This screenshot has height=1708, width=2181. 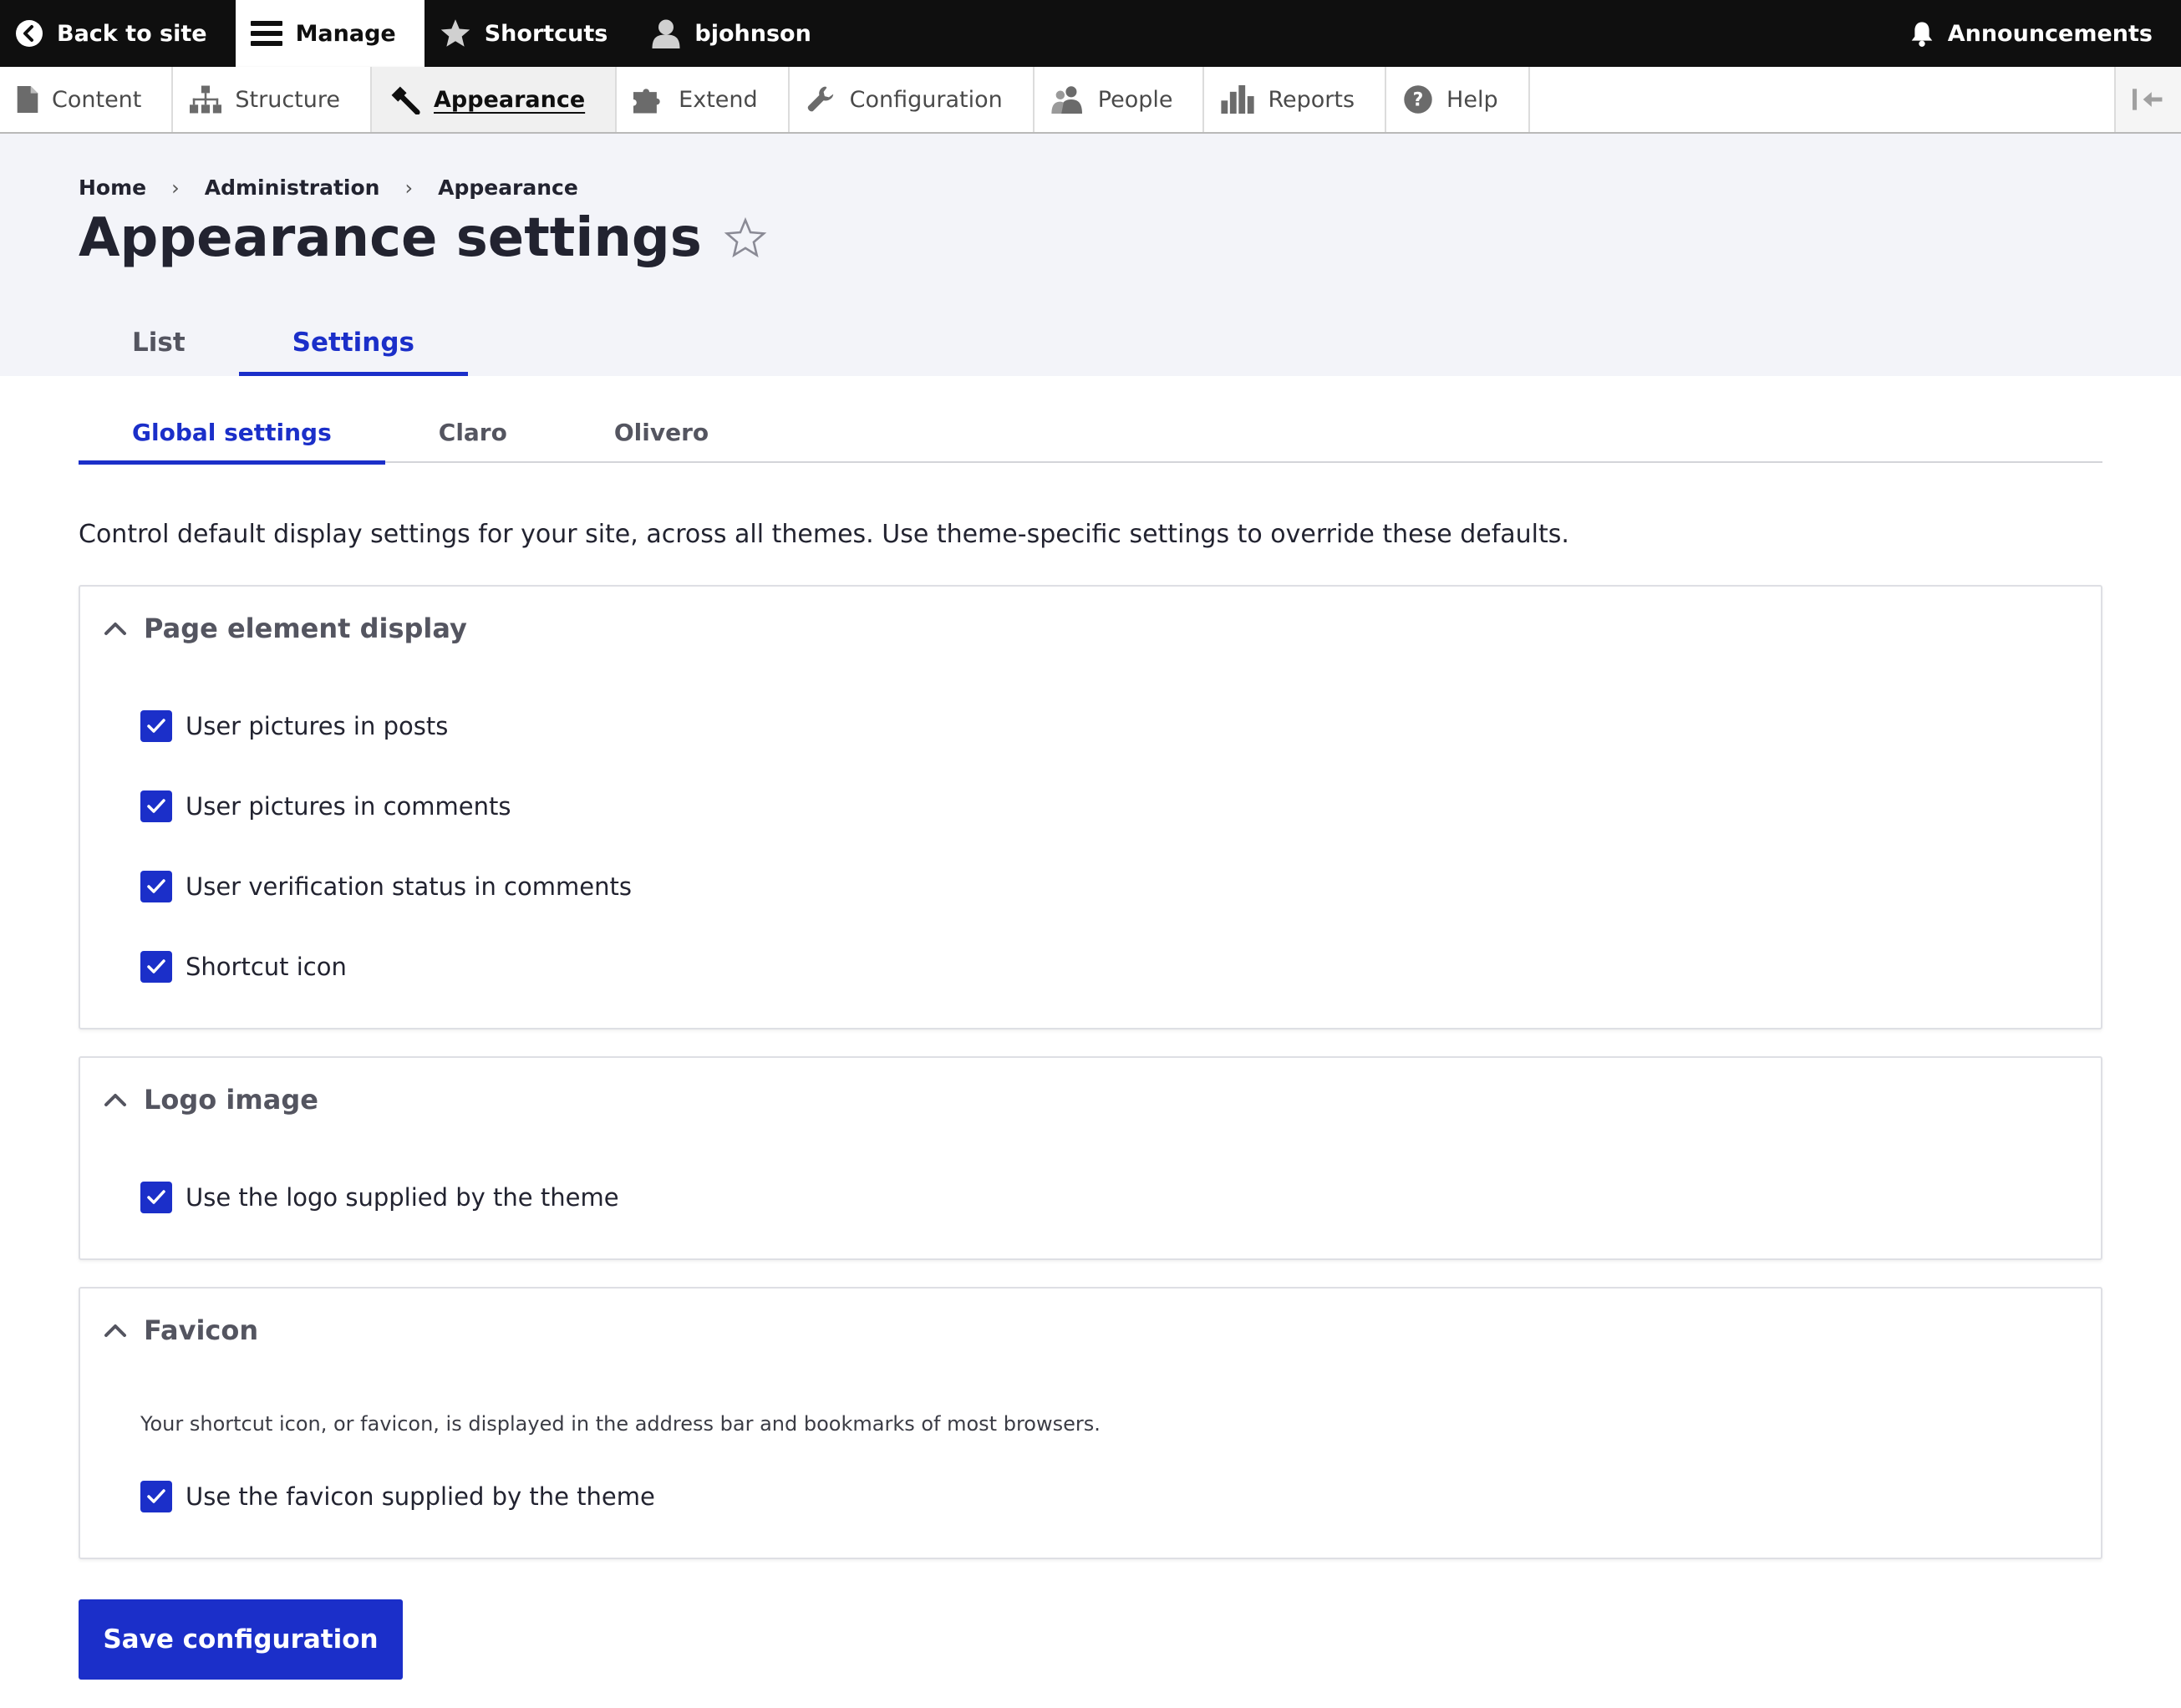 I want to click on shortcuts-label: Shortcuts, so click(x=546, y=33).